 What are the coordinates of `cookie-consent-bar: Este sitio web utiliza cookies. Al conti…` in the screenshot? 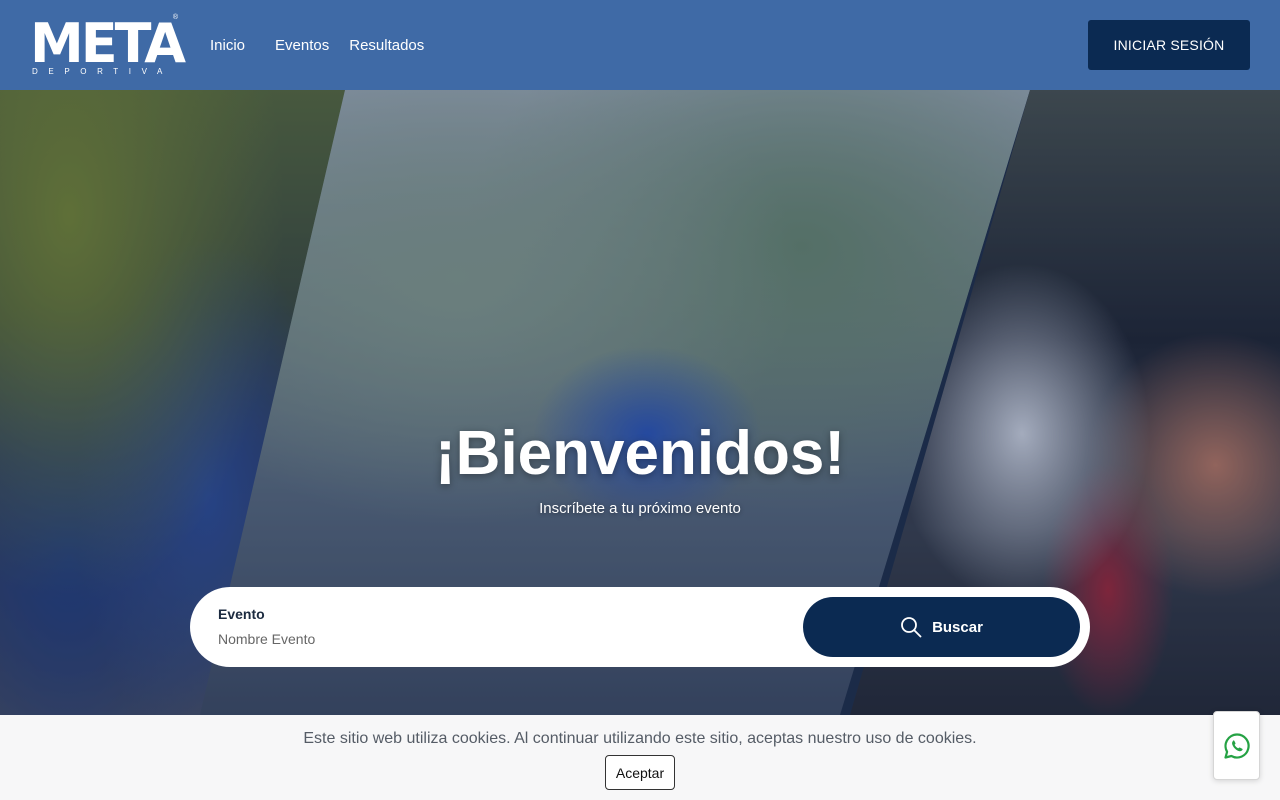 It's located at (640, 757).